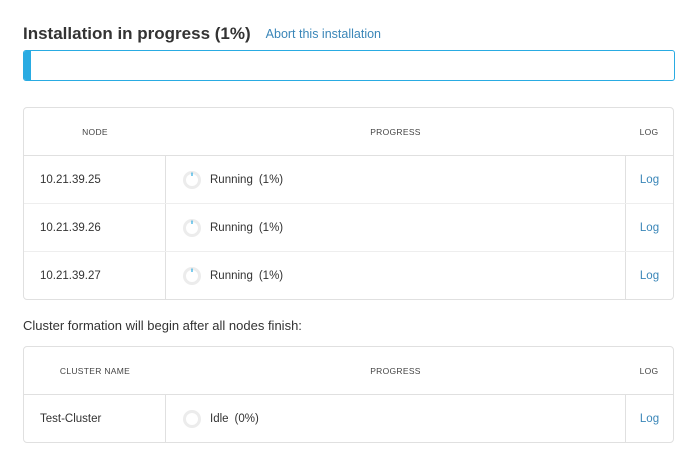  I want to click on table-row: 10.21.39.27 Running (1%) Log, so click(348, 275).